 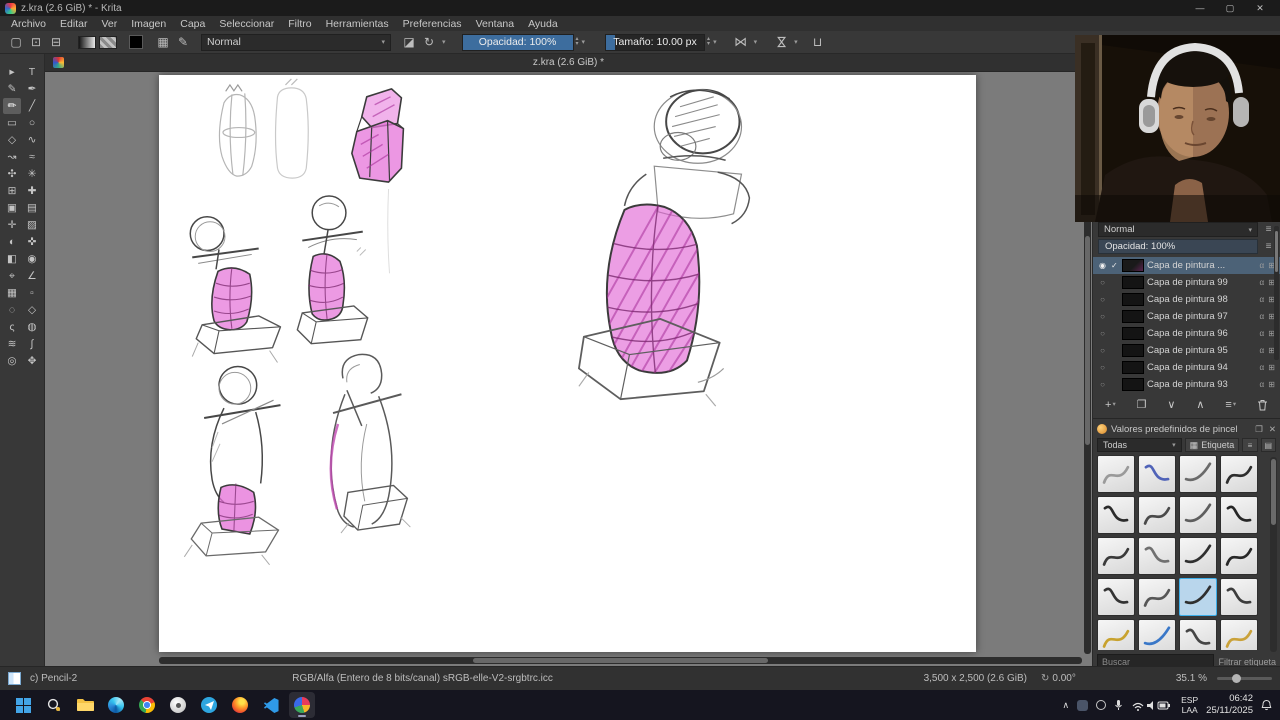 I want to click on brush-tag-dropdown: Todas ▾, so click(x=1139, y=445).